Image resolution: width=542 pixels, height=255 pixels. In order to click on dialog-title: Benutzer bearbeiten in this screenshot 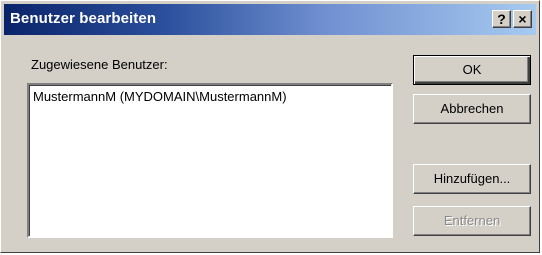, I will do `click(83, 18)`.